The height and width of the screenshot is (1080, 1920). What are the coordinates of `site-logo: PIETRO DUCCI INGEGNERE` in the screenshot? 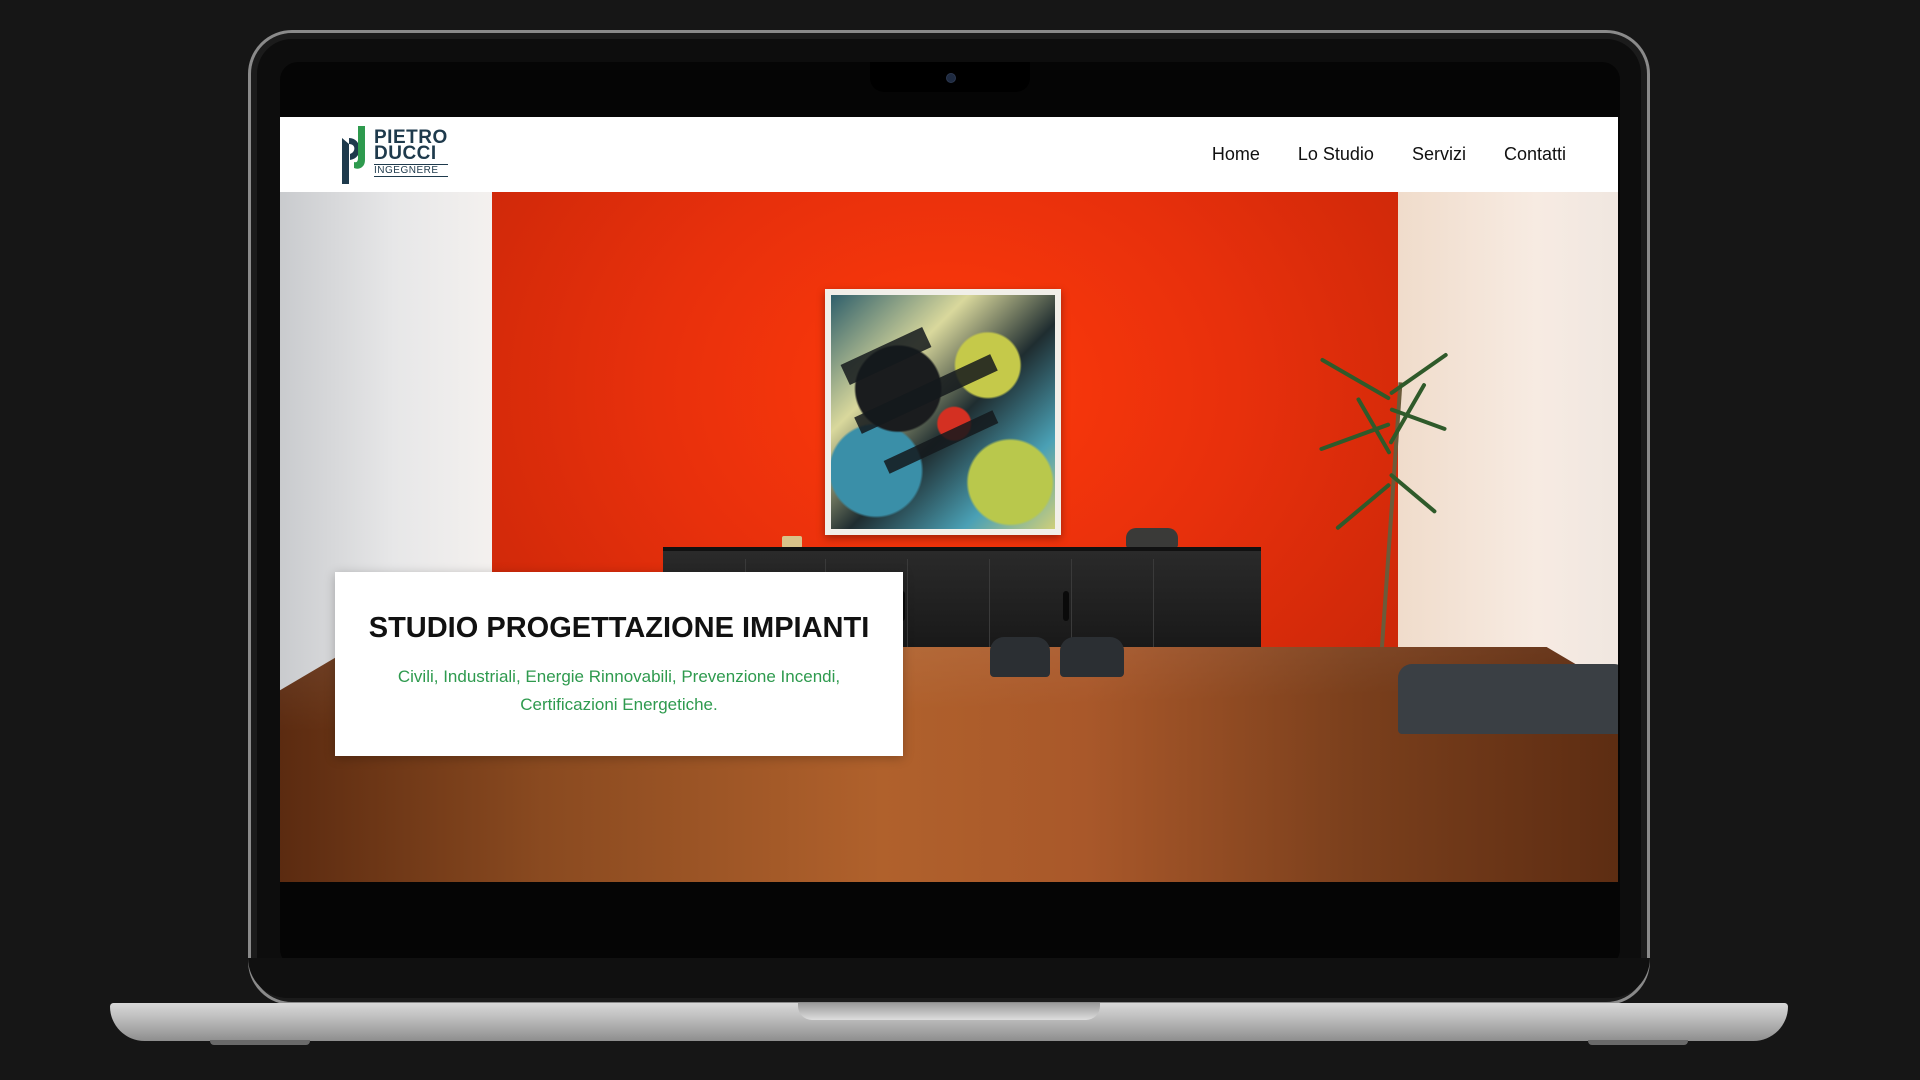 It's located at (393, 155).